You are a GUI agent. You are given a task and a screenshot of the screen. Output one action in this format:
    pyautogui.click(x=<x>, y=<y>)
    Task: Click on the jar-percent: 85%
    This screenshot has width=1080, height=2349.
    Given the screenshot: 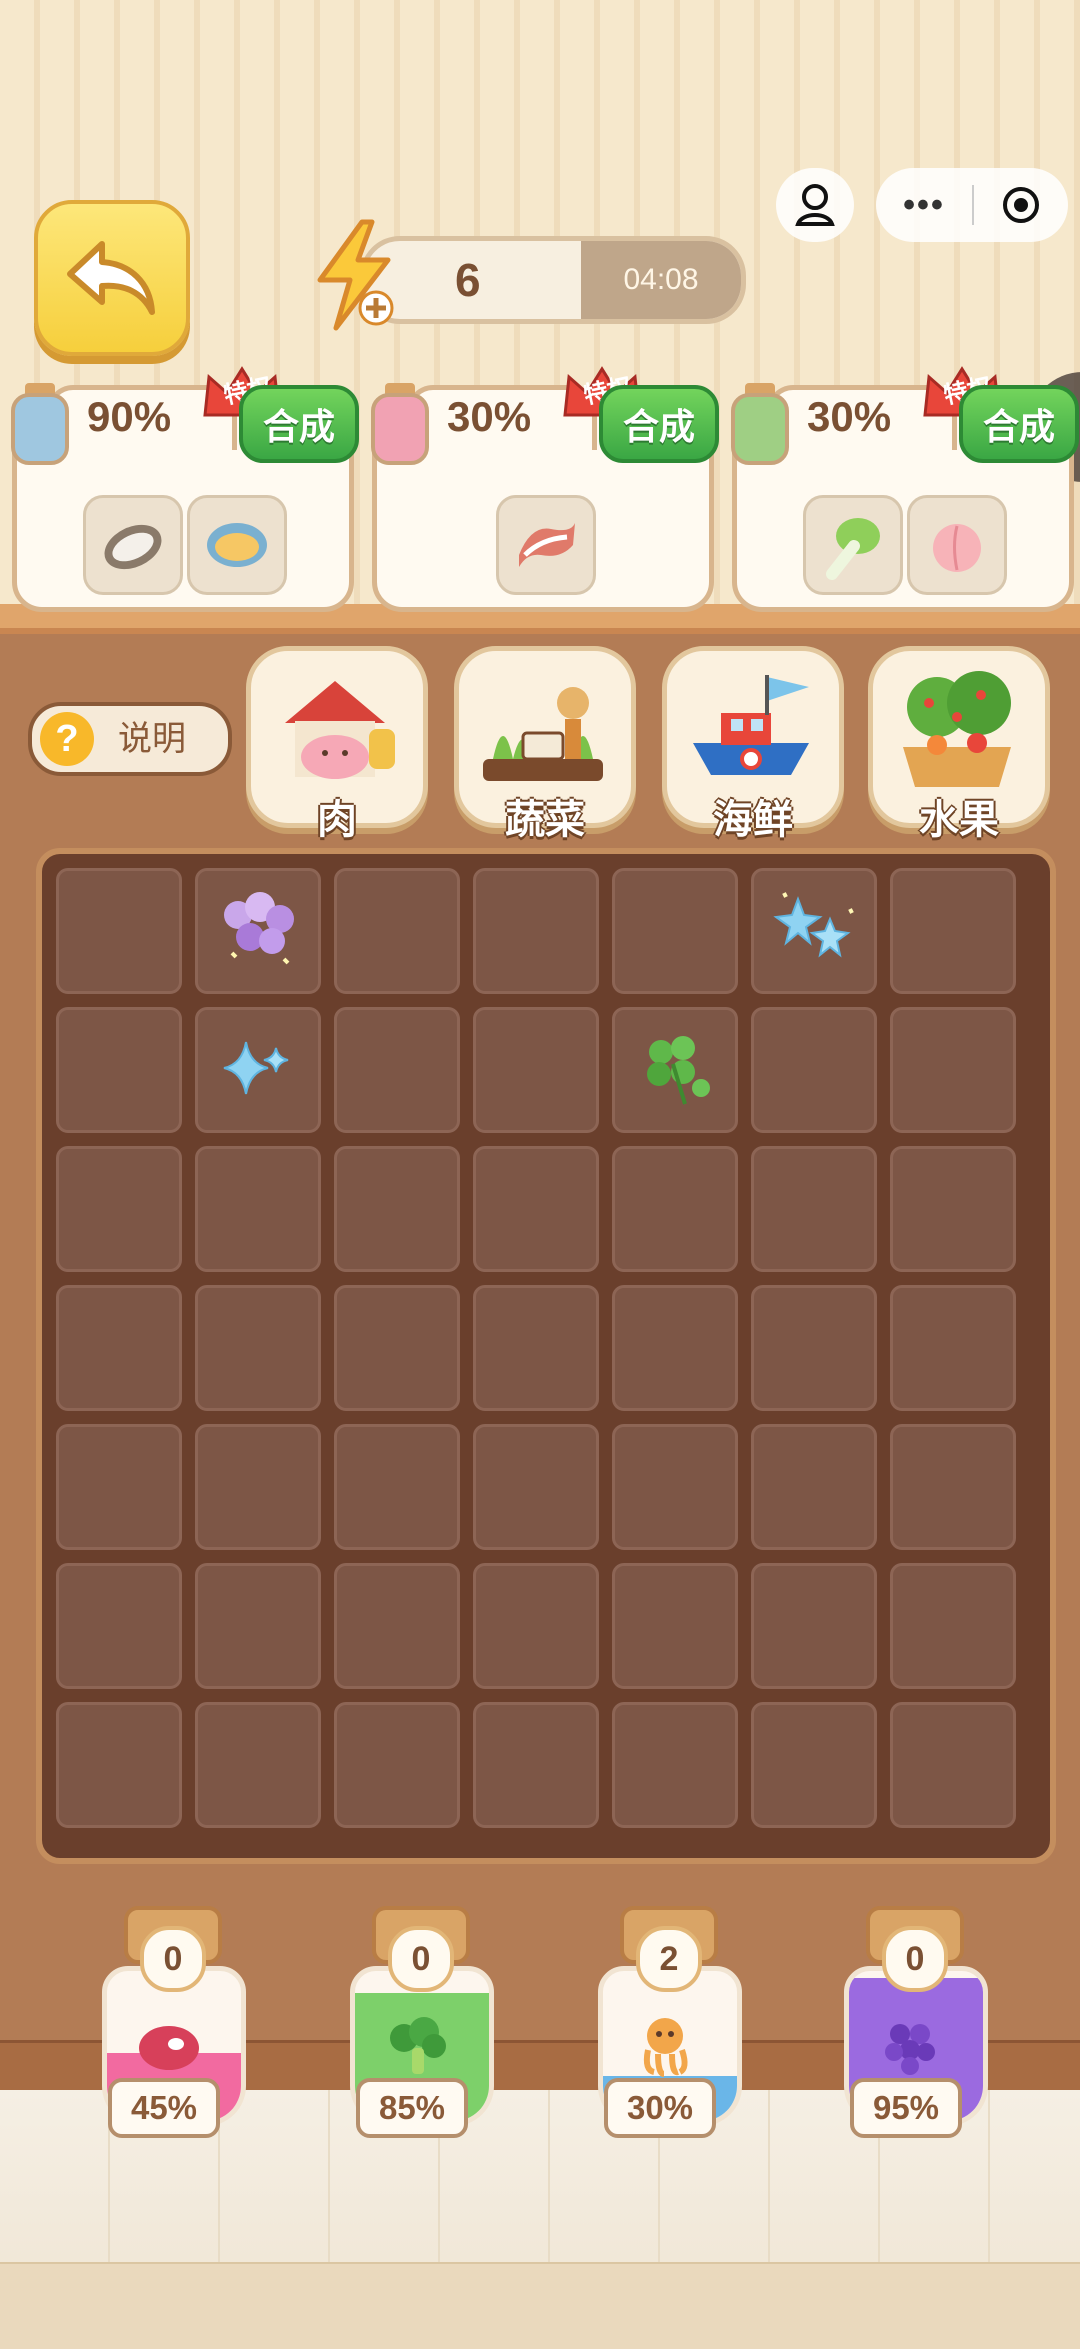 What is the action you would take?
    pyautogui.click(x=412, y=2108)
    